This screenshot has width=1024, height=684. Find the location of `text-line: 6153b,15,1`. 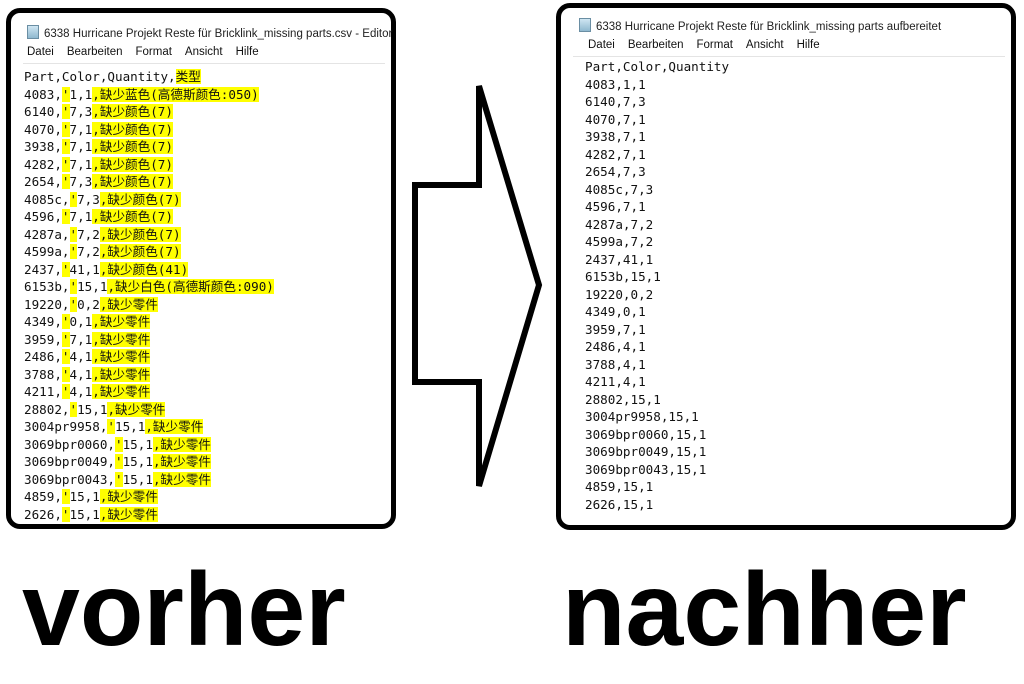

text-line: 6153b,15,1 is located at coordinates (623, 276).